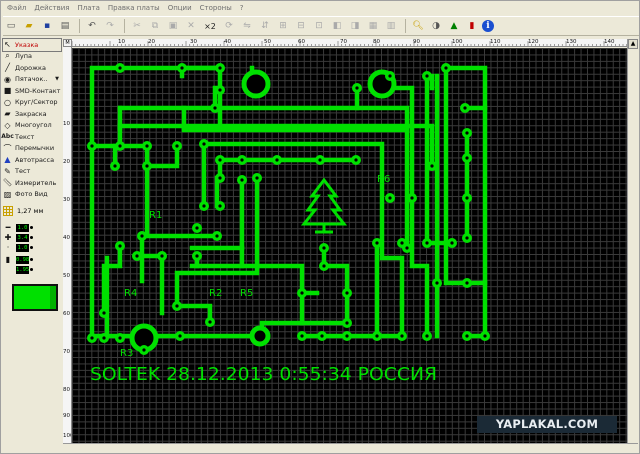 Image resolution: width=640 pixels, height=454 pixels. I want to click on tool-pad: ◉ Пятачок.. ▼, so click(32, 80).